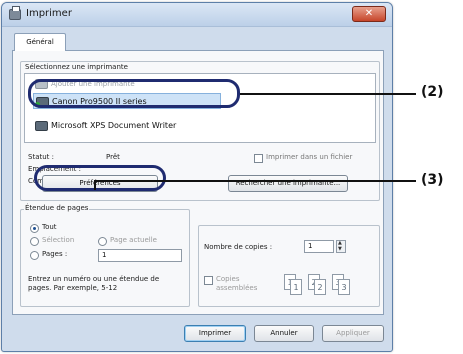 The height and width of the screenshot is (354, 463). What do you see at coordinates (100, 178) in the screenshot?
I see `preferences-highlight` at bounding box center [100, 178].